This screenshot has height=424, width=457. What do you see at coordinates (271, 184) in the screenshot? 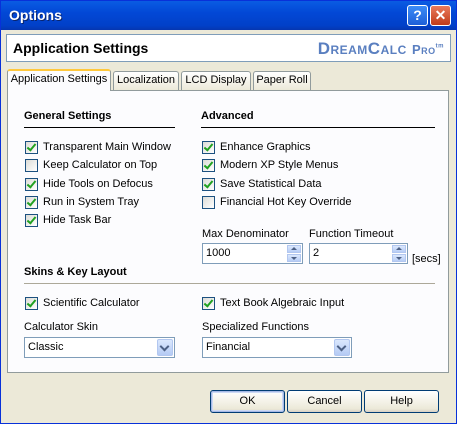
I see `checkbox-label: Save Statistical Data` at bounding box center [271, 184].